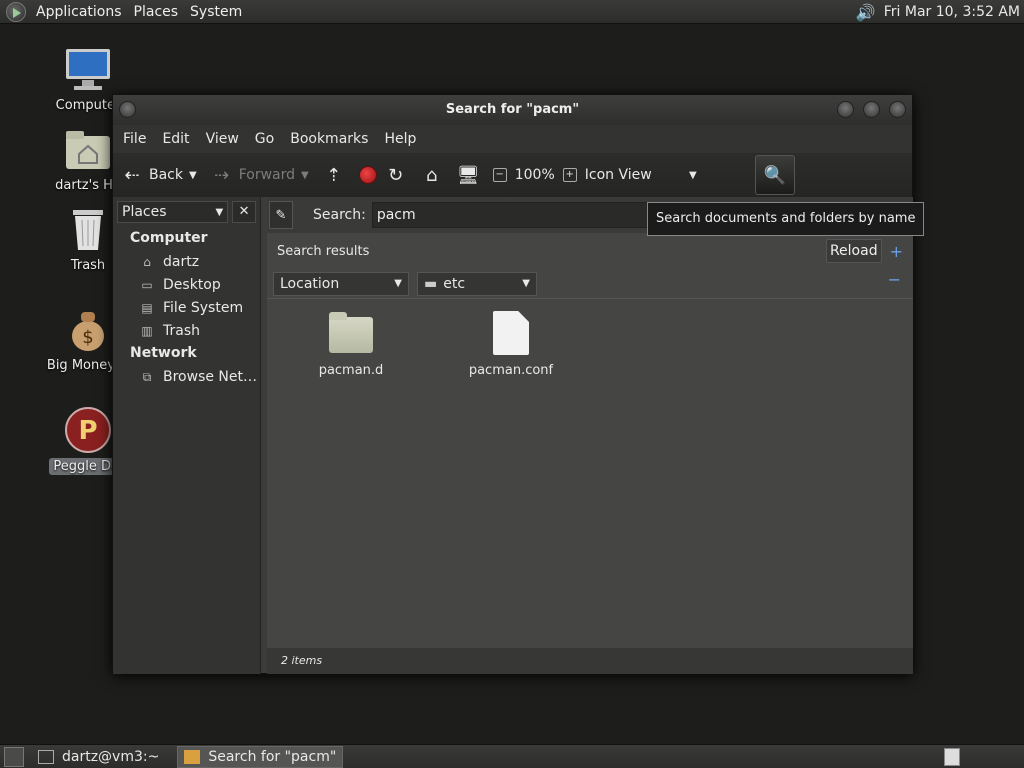 Image resolution: width=1024 pixels, height=768 pixels. I want to click on clock: Fri Mar 10, 3:52 AM, so click(952, 12).